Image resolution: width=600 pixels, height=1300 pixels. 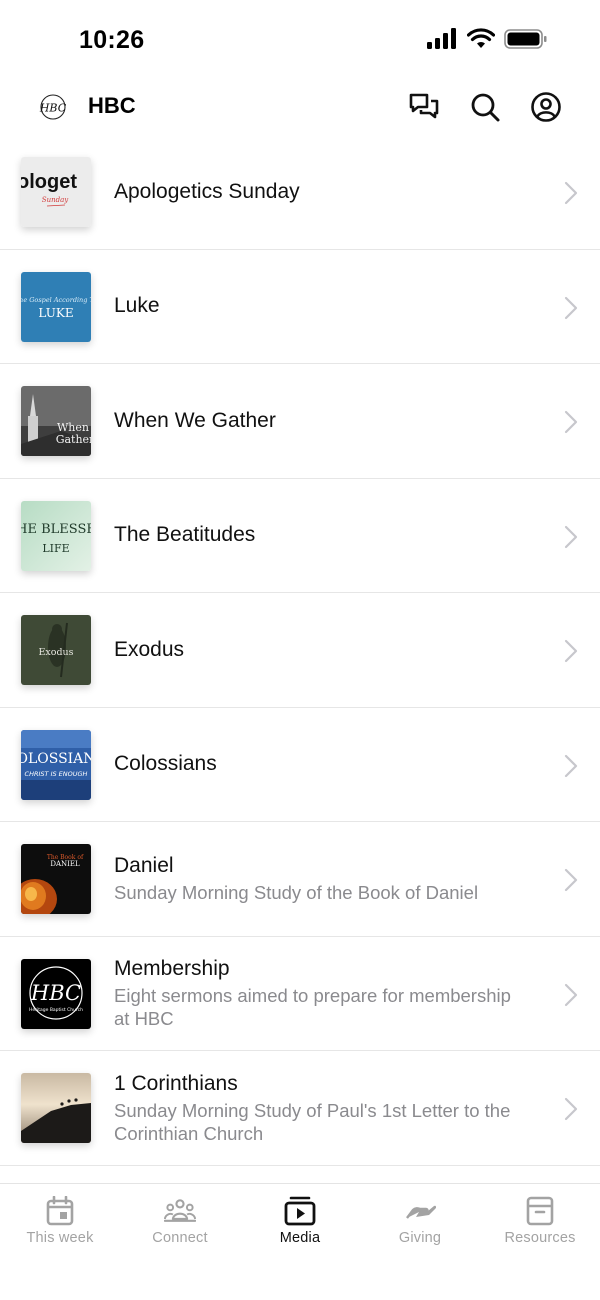 What do you see at coordinates (144, 866) in the screenshot?
I see `series-title: Daniel` at bounding box center [144, 866].